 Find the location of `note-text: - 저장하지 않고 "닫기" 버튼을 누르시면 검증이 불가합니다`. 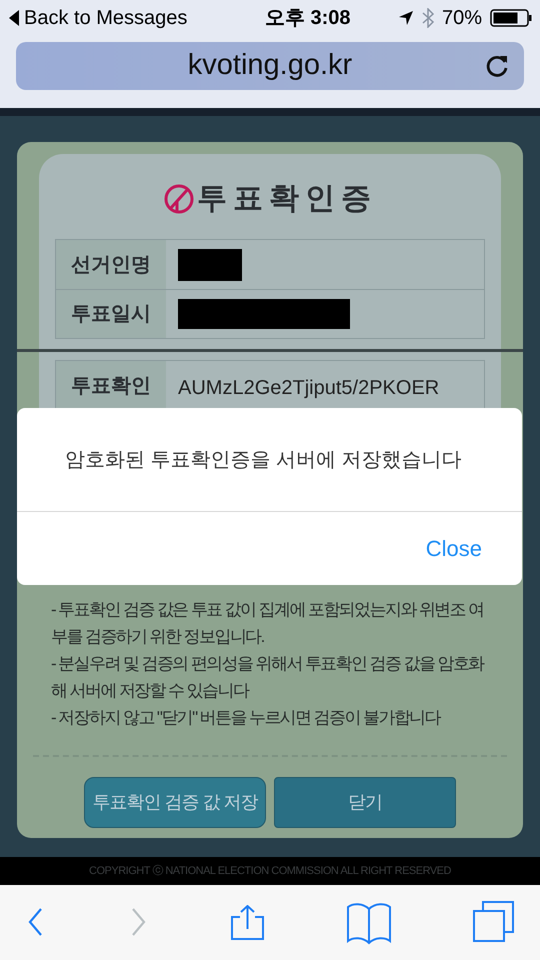

note-text: - 저장하지 않고 "닫기" 버튼을 누르시면 검증이 불가합니다 is located at coordinates (246, 718).